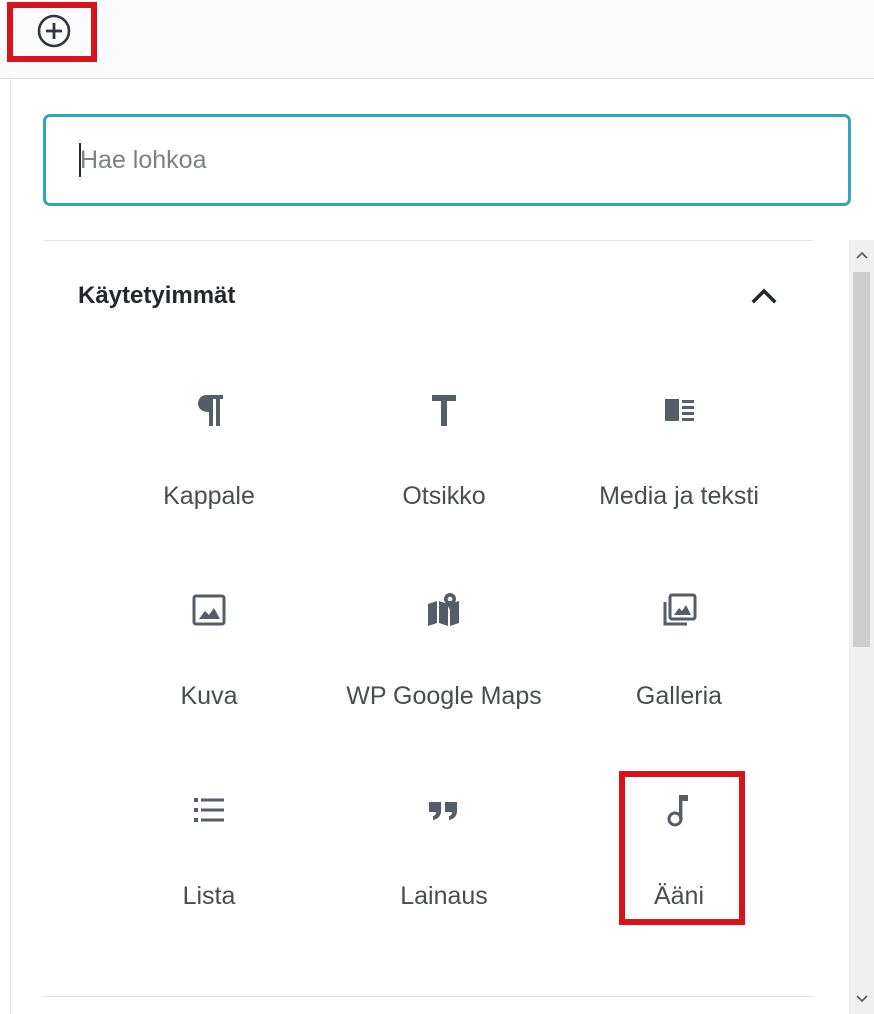 This screenshot has width=874, height=1014. I want to click on section-title: Käytetyimmät, so click(157, 295).